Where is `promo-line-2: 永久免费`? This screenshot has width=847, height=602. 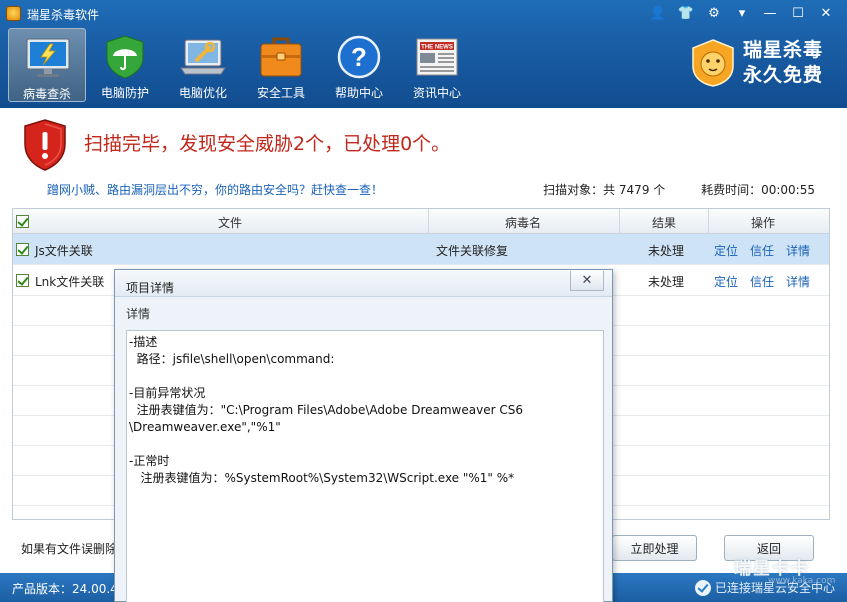 promo-line-2: 永久免费 is located at coordinates (783, 75).